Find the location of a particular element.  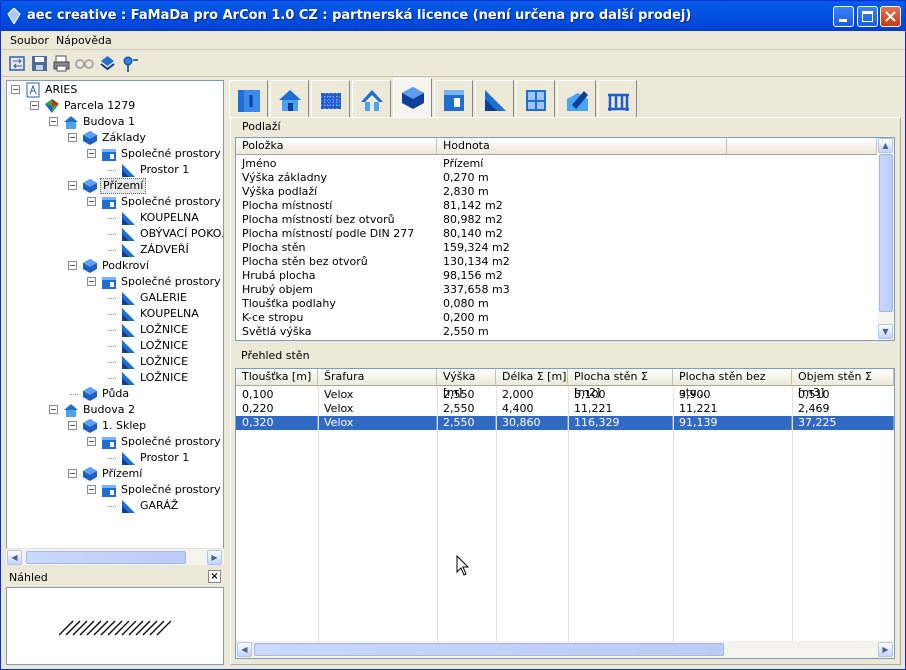

menu-soubor: Soubor is located at coordinates (29, 40).